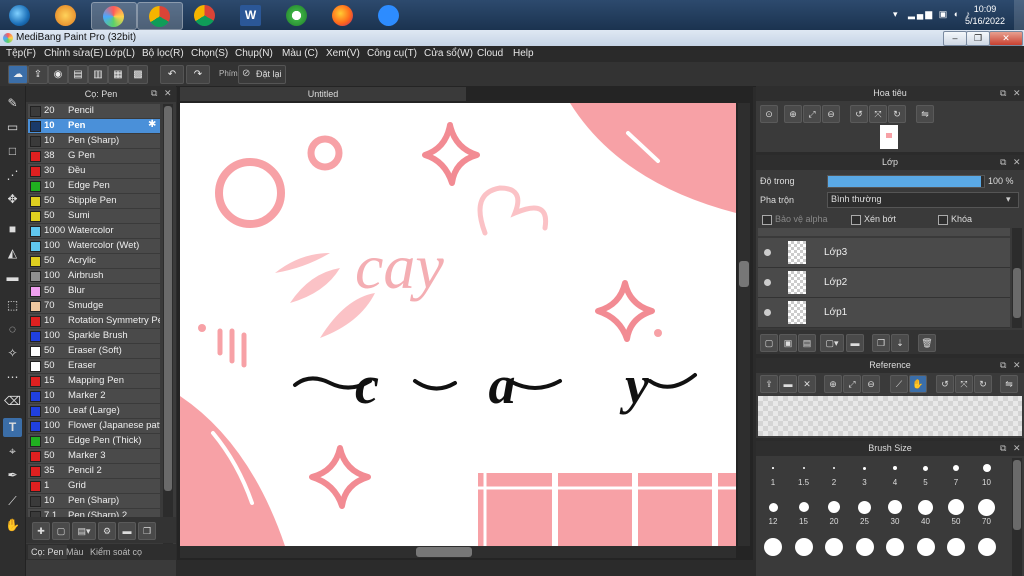 This screenshot has width=1024, height=576. I want to click on brush-size-option: 40, so click(926, 511).